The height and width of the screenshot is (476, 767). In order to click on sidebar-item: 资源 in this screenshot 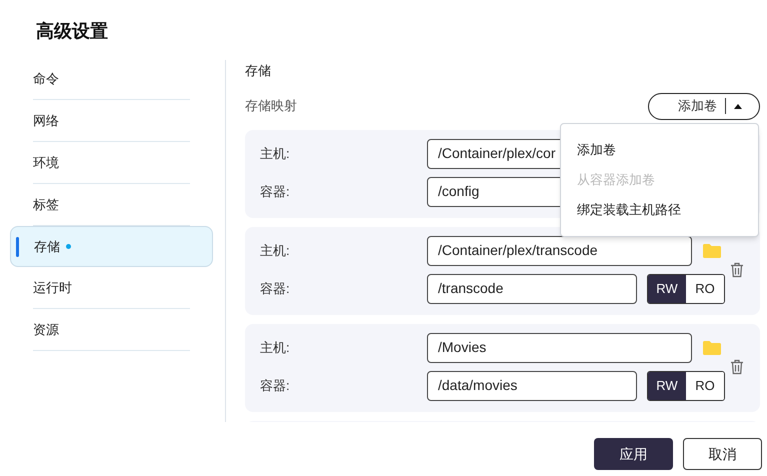, I will do `click(111, 330)`.